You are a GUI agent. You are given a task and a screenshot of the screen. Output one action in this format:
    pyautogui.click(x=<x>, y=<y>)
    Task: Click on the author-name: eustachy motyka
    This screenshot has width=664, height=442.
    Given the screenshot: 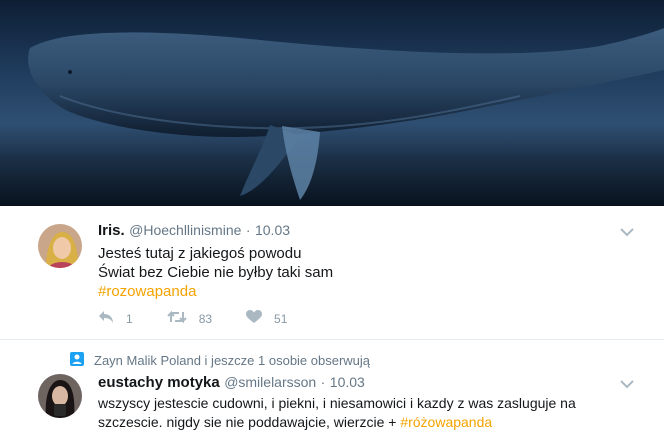 What is the action you would take?
    pyautogui.click(x=159, y=382)
    